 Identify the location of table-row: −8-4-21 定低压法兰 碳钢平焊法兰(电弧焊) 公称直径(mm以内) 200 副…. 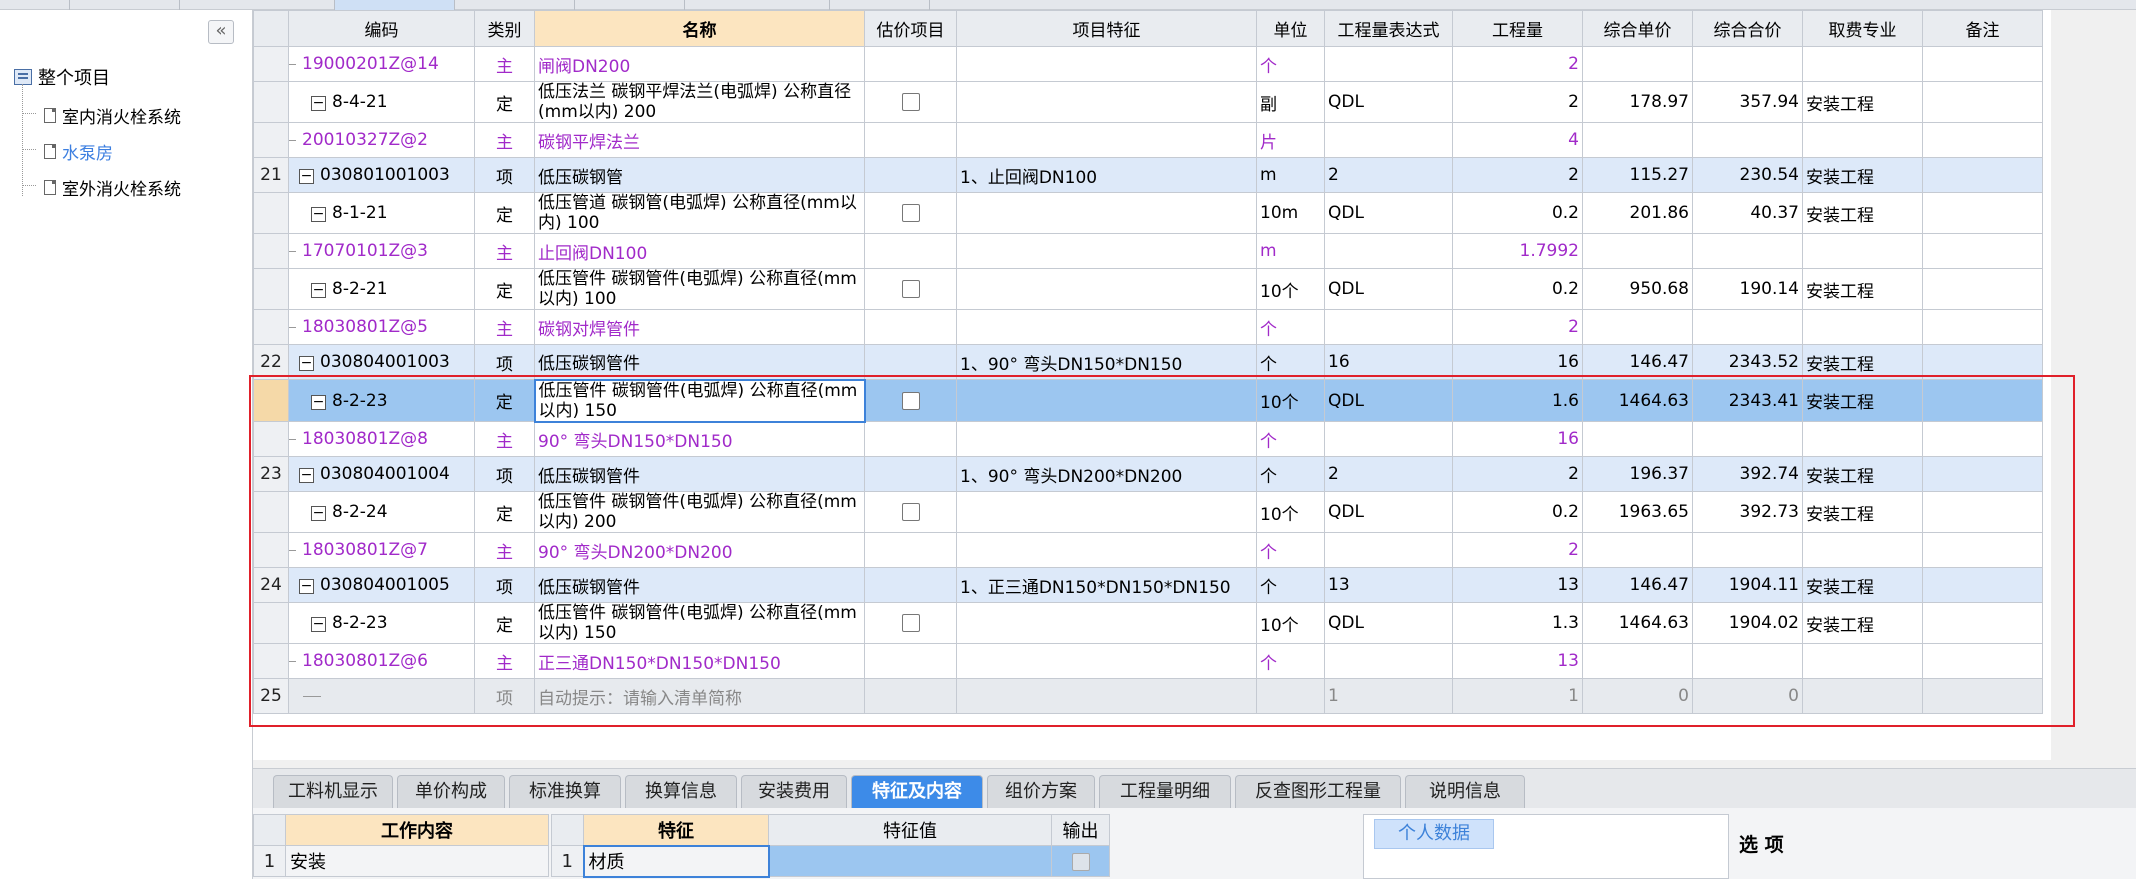
(1148, 102).